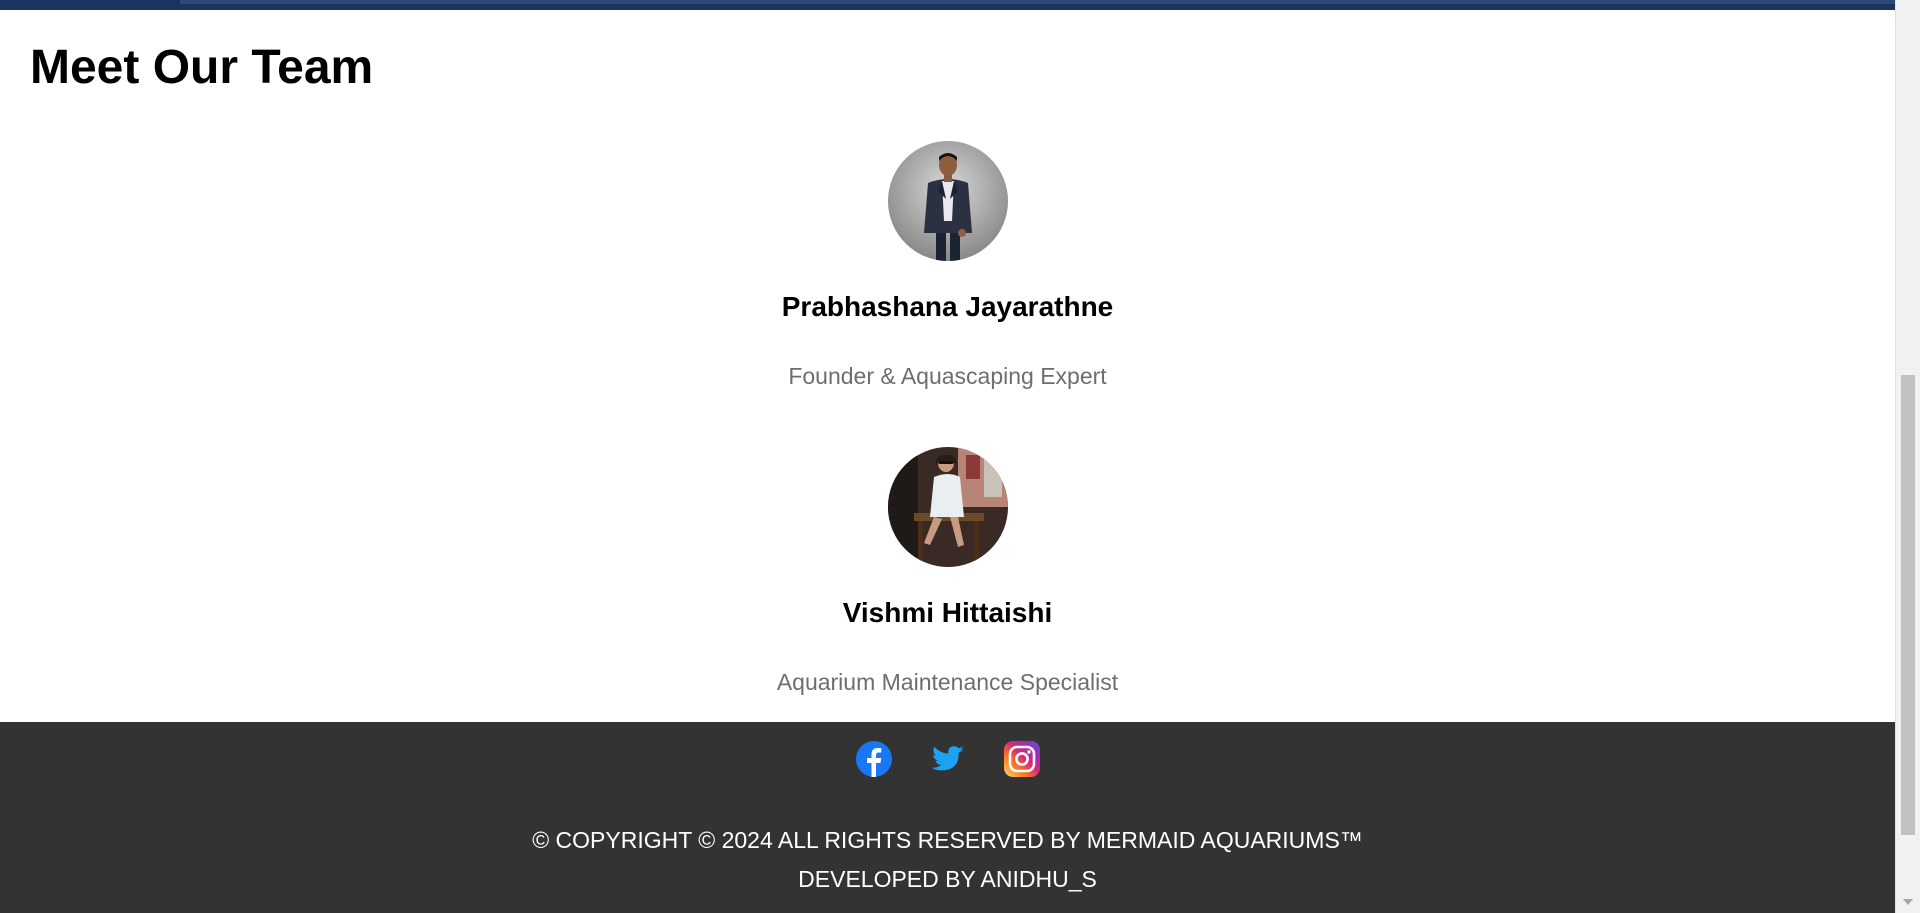 This screenshot has width=1920, height=913. I want to click on vertical-scrollbar, so click(1907, 456).